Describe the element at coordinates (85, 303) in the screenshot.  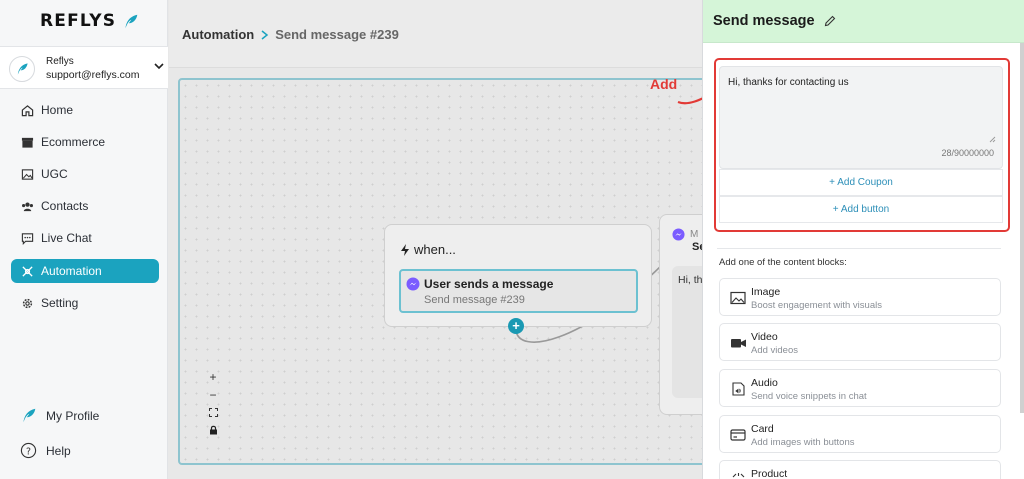
I see `sidebar-item-setting: Setting` at that location.